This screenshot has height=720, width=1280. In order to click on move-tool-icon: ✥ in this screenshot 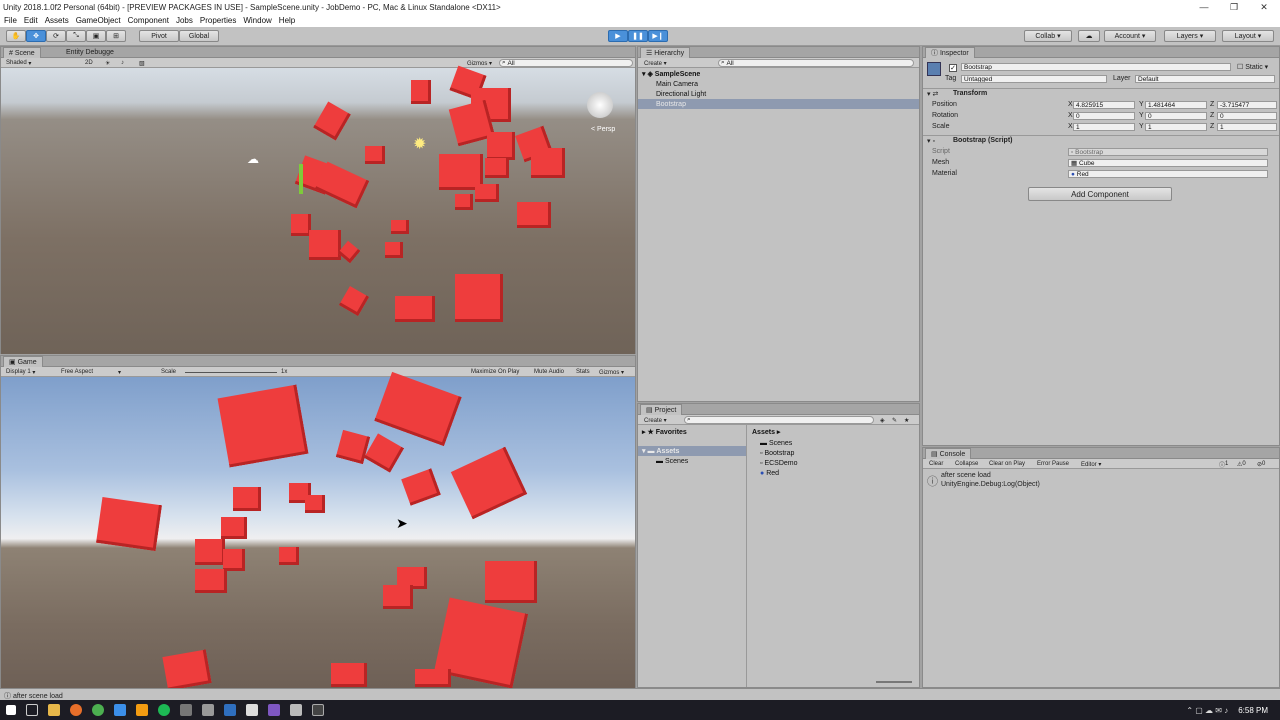, I will do `click(36, 36)`.